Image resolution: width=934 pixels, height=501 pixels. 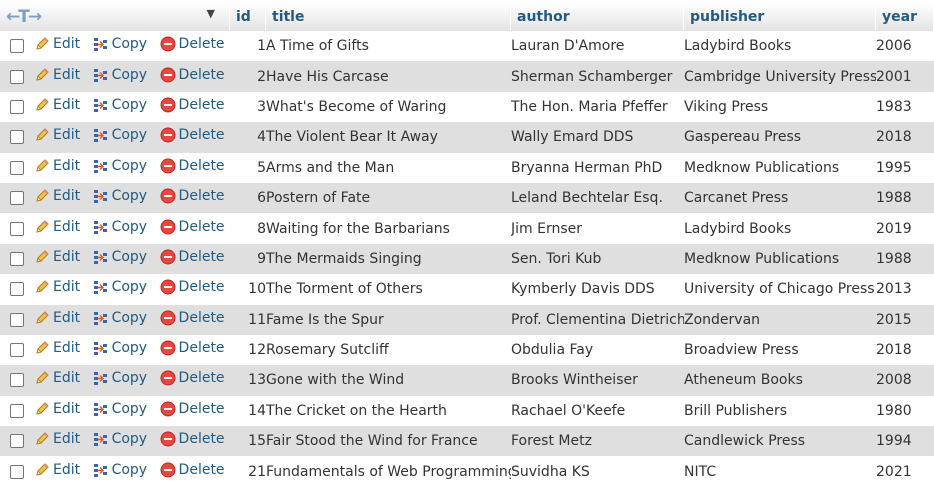 I want to click on cell-author: Forest Metz, so click(x=597, y=441).